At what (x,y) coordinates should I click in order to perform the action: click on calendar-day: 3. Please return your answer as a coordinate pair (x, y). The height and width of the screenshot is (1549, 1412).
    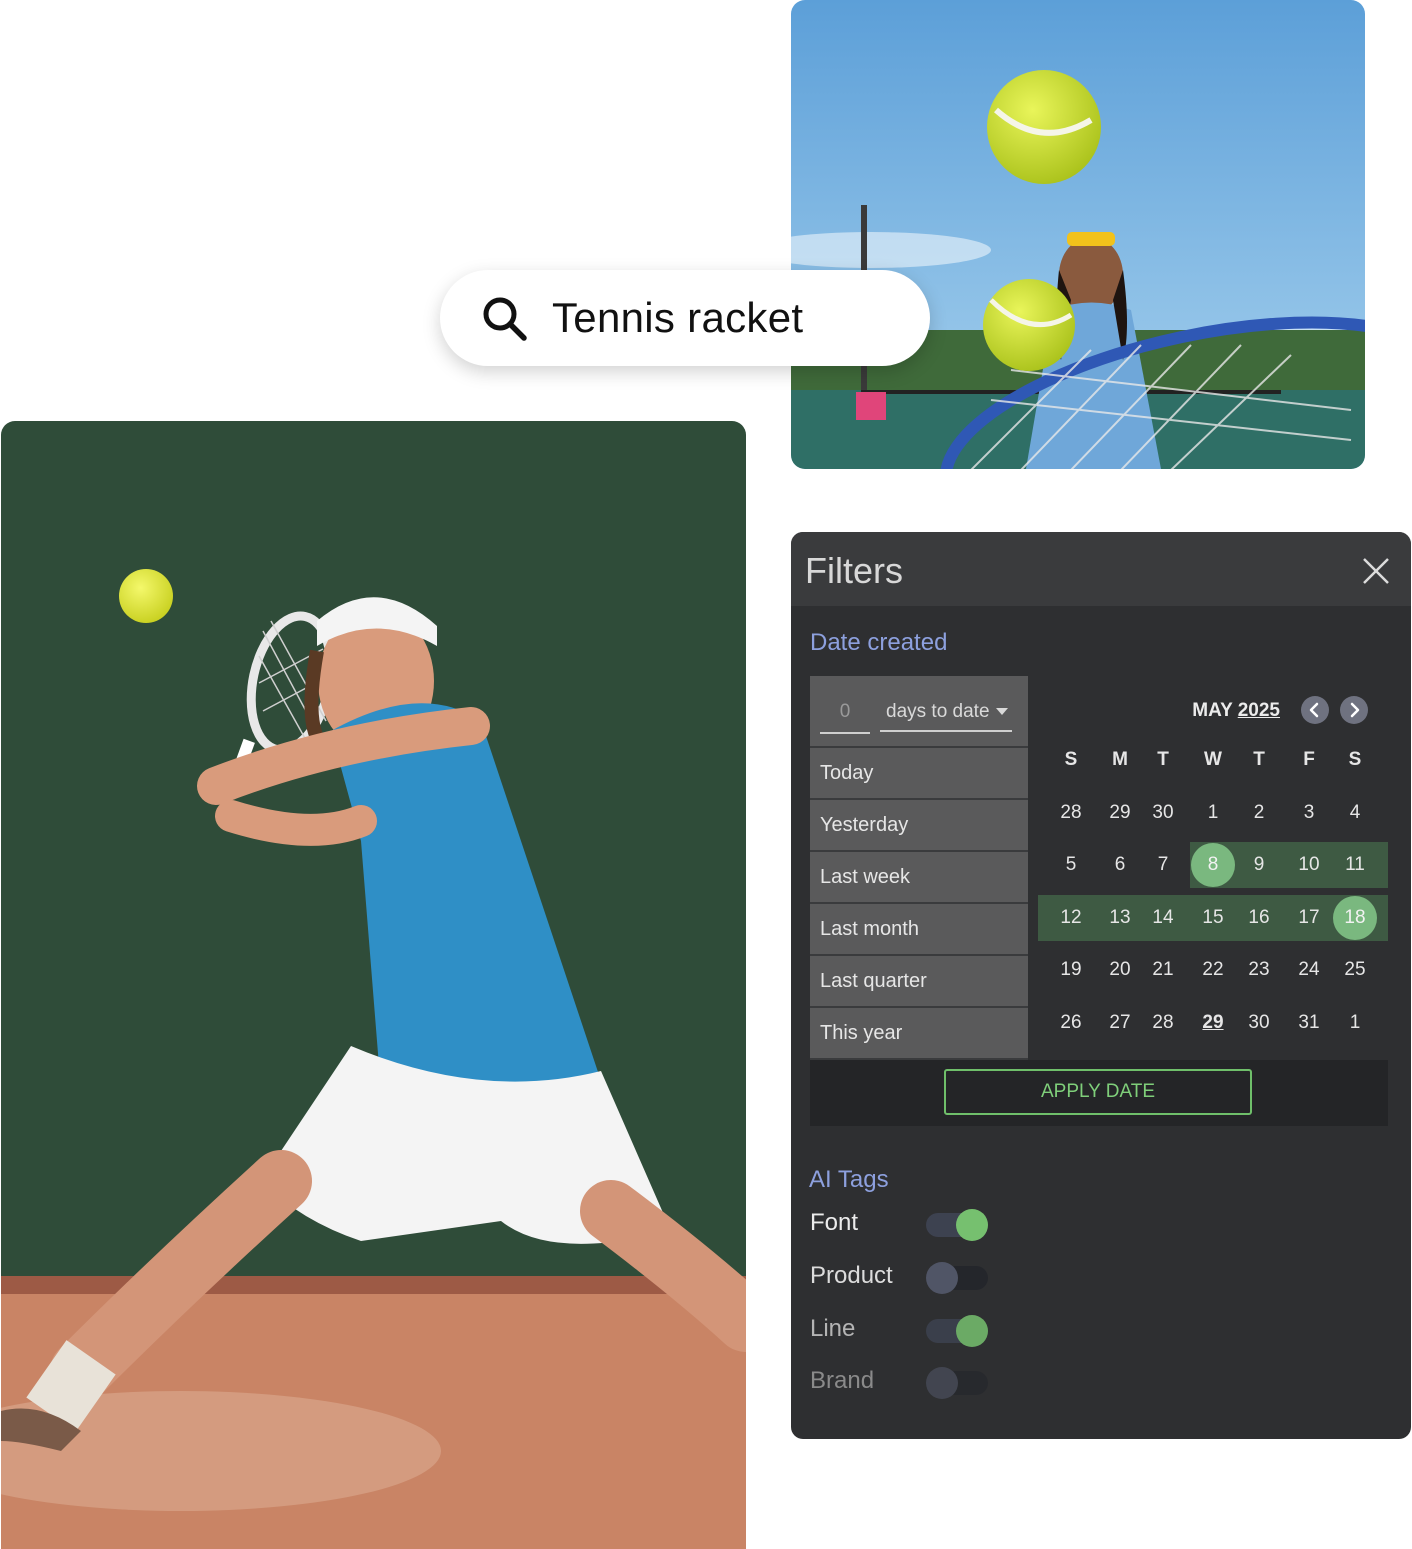
    Looking at the image, I should click on (1309, 813).